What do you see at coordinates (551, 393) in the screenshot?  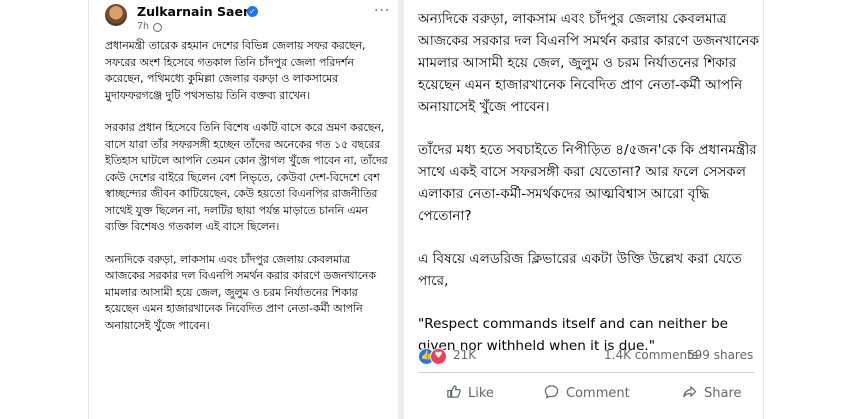 I see `comment-icon` at bounding box center [551, 393].